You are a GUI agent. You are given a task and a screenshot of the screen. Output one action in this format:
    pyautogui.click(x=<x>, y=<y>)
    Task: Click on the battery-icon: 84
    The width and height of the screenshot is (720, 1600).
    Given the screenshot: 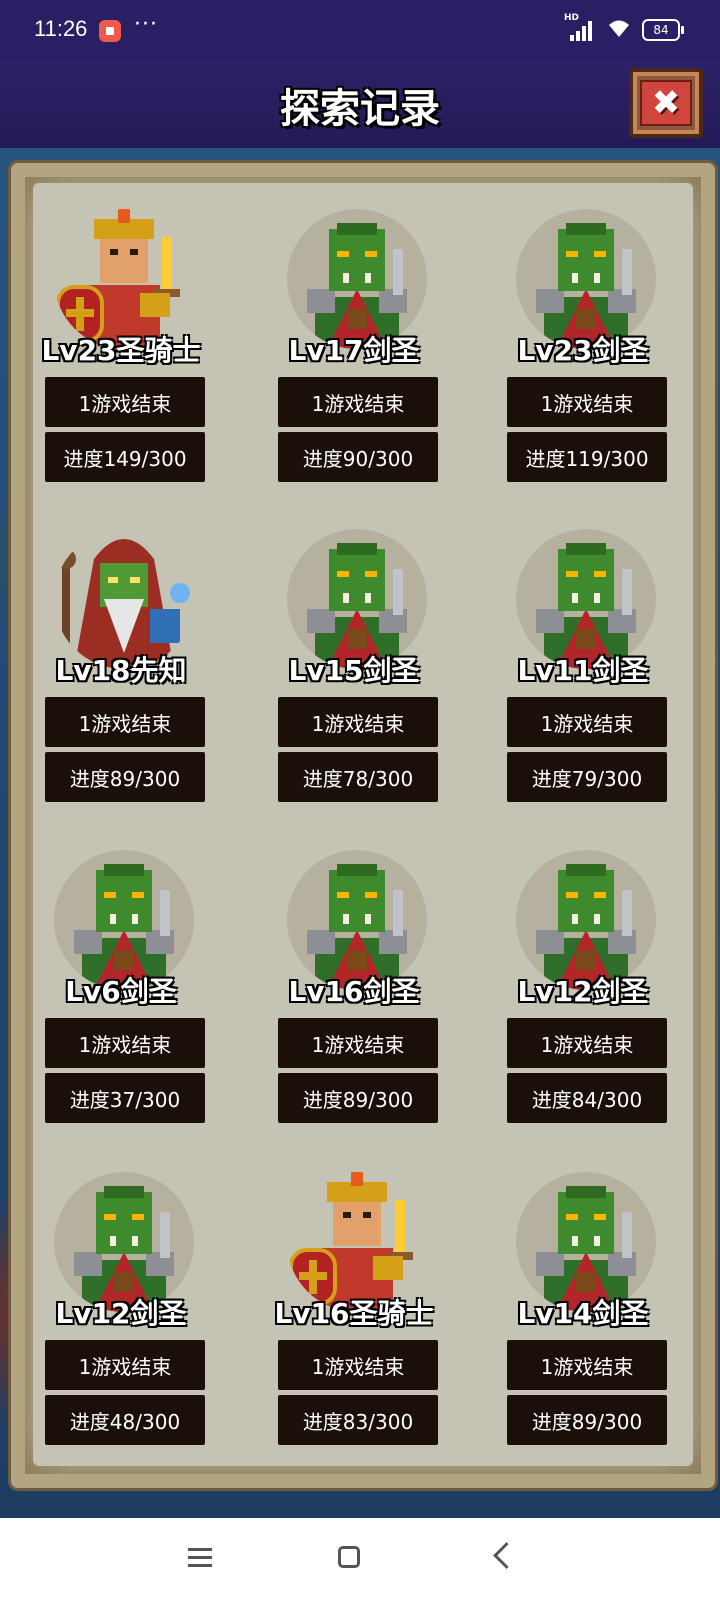 What is the action you would take?
    pyautogui.click(x=663, y=30)
    